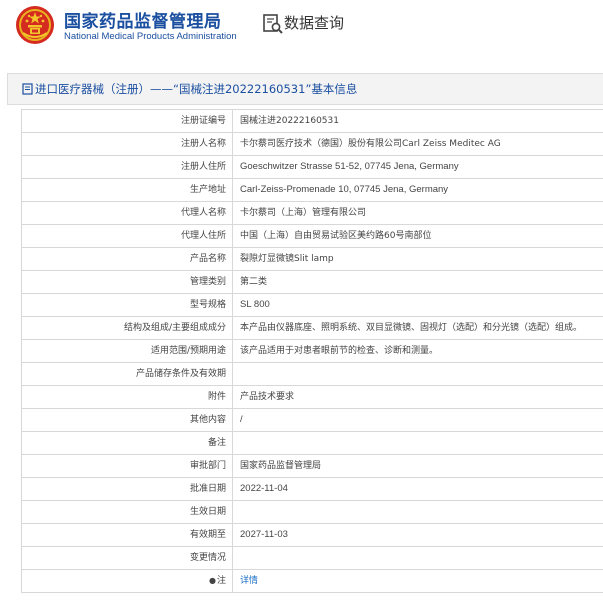  What do you see at coordinates (127, 328) in the screenshot?
I see `field-label: 结构及组成/主要组成成分` at bounding box center [127, 328].